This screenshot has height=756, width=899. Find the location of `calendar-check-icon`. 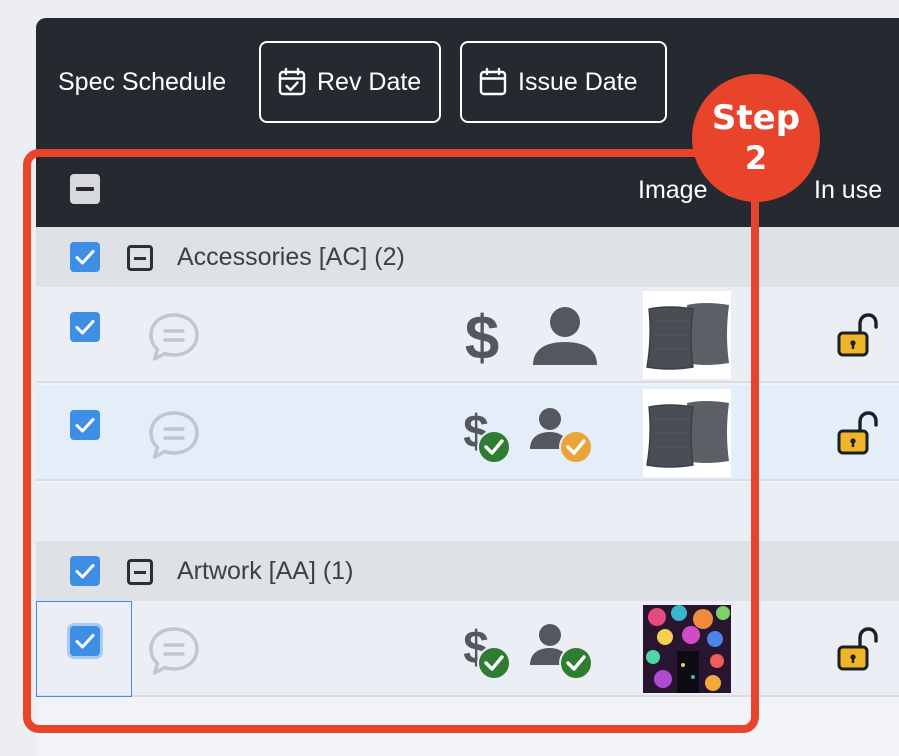

calendar-check-icon is located at coordinates (292, 82).